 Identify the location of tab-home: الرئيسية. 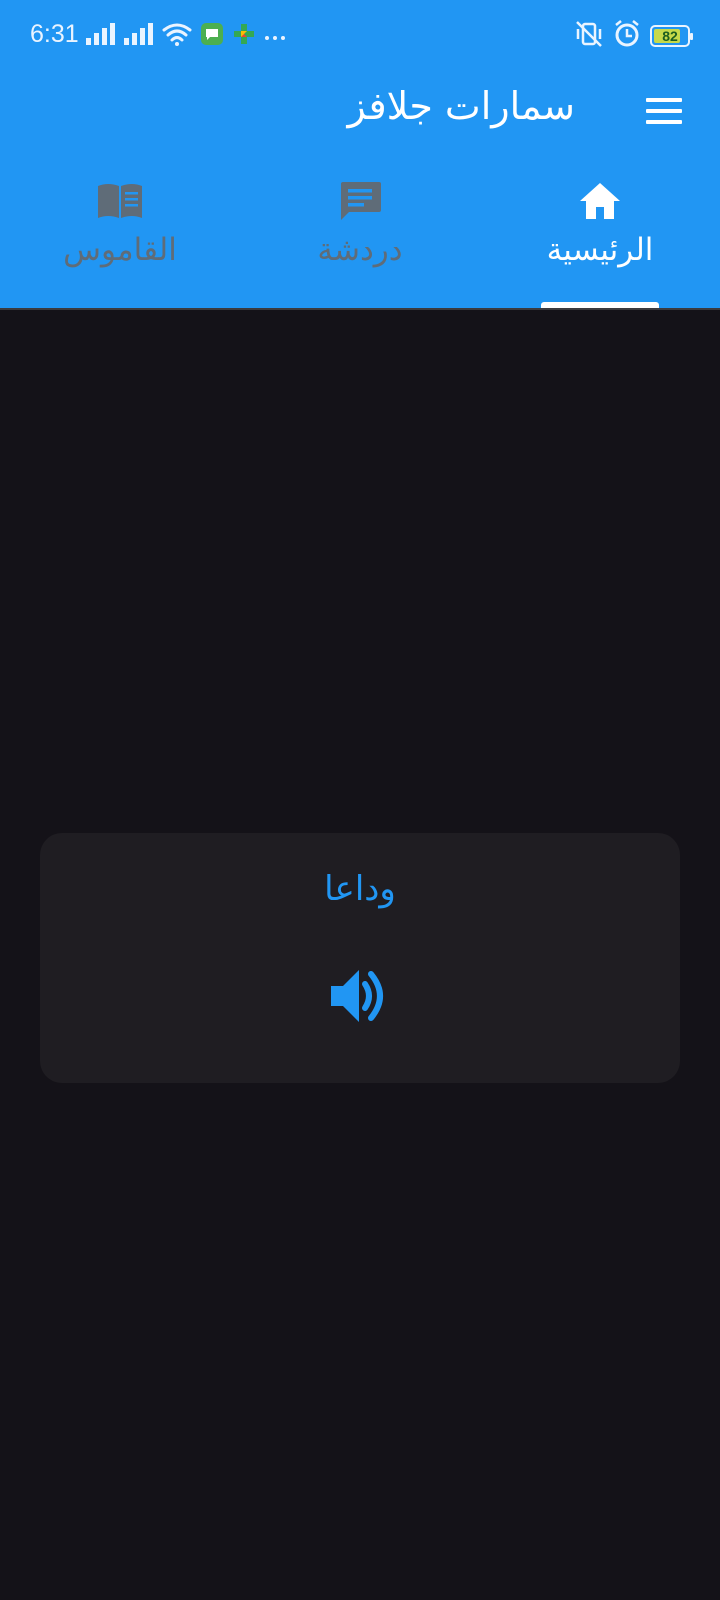
(600, 240).